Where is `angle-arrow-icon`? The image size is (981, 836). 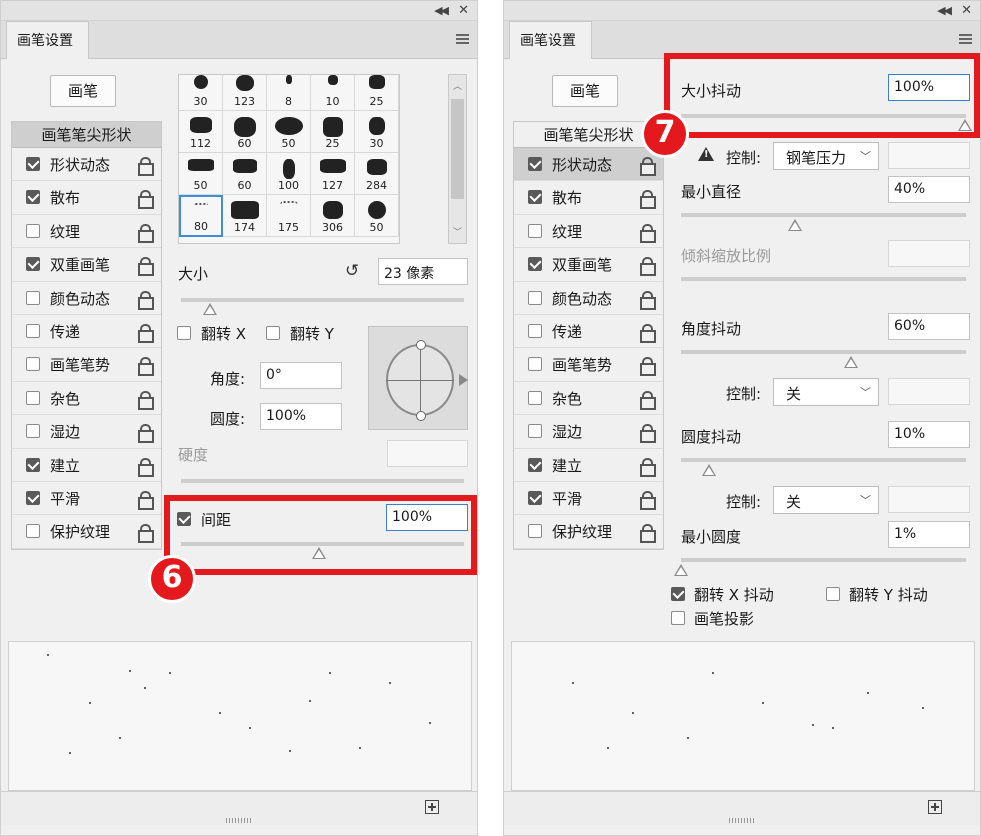
angle-arrow-icon is located at coordinates (463, 380).